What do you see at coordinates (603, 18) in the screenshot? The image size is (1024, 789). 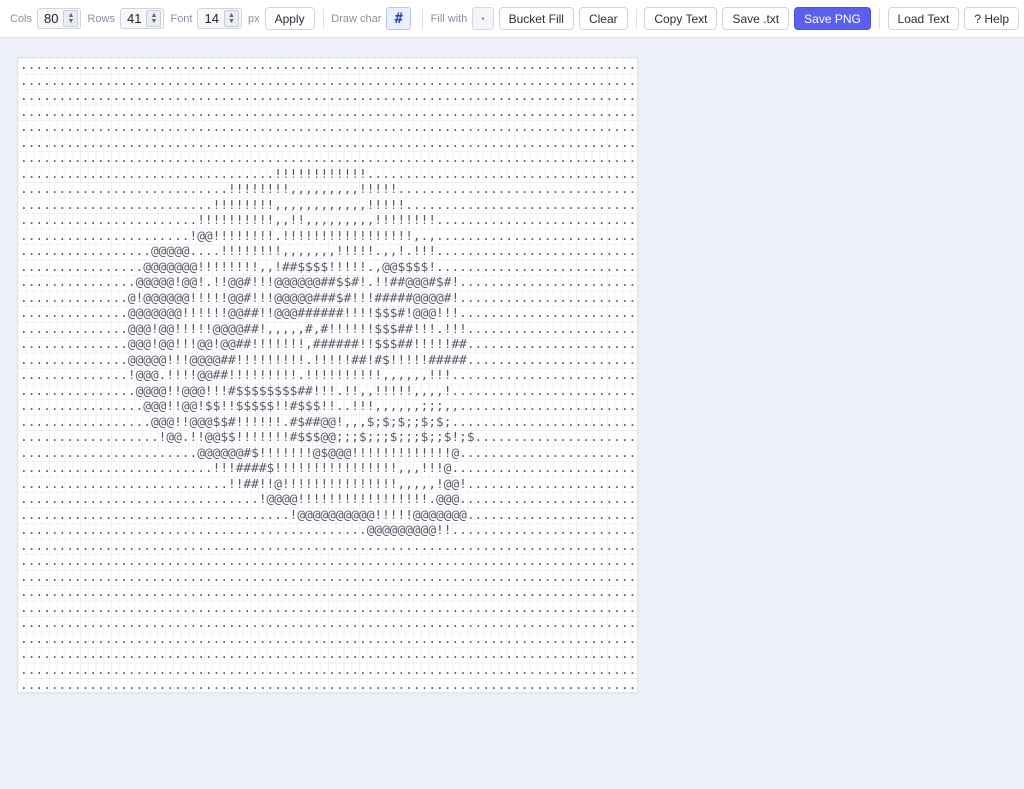 I see `clear-button: Clear` at bounding box center [603, 18].